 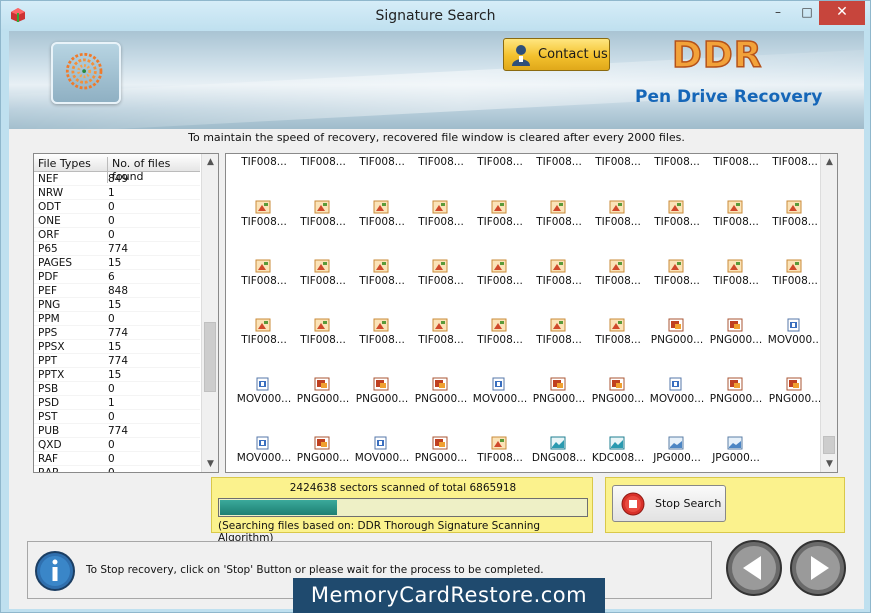 I want to click on table-row: PAGES 15, so click(x=117, y=263).